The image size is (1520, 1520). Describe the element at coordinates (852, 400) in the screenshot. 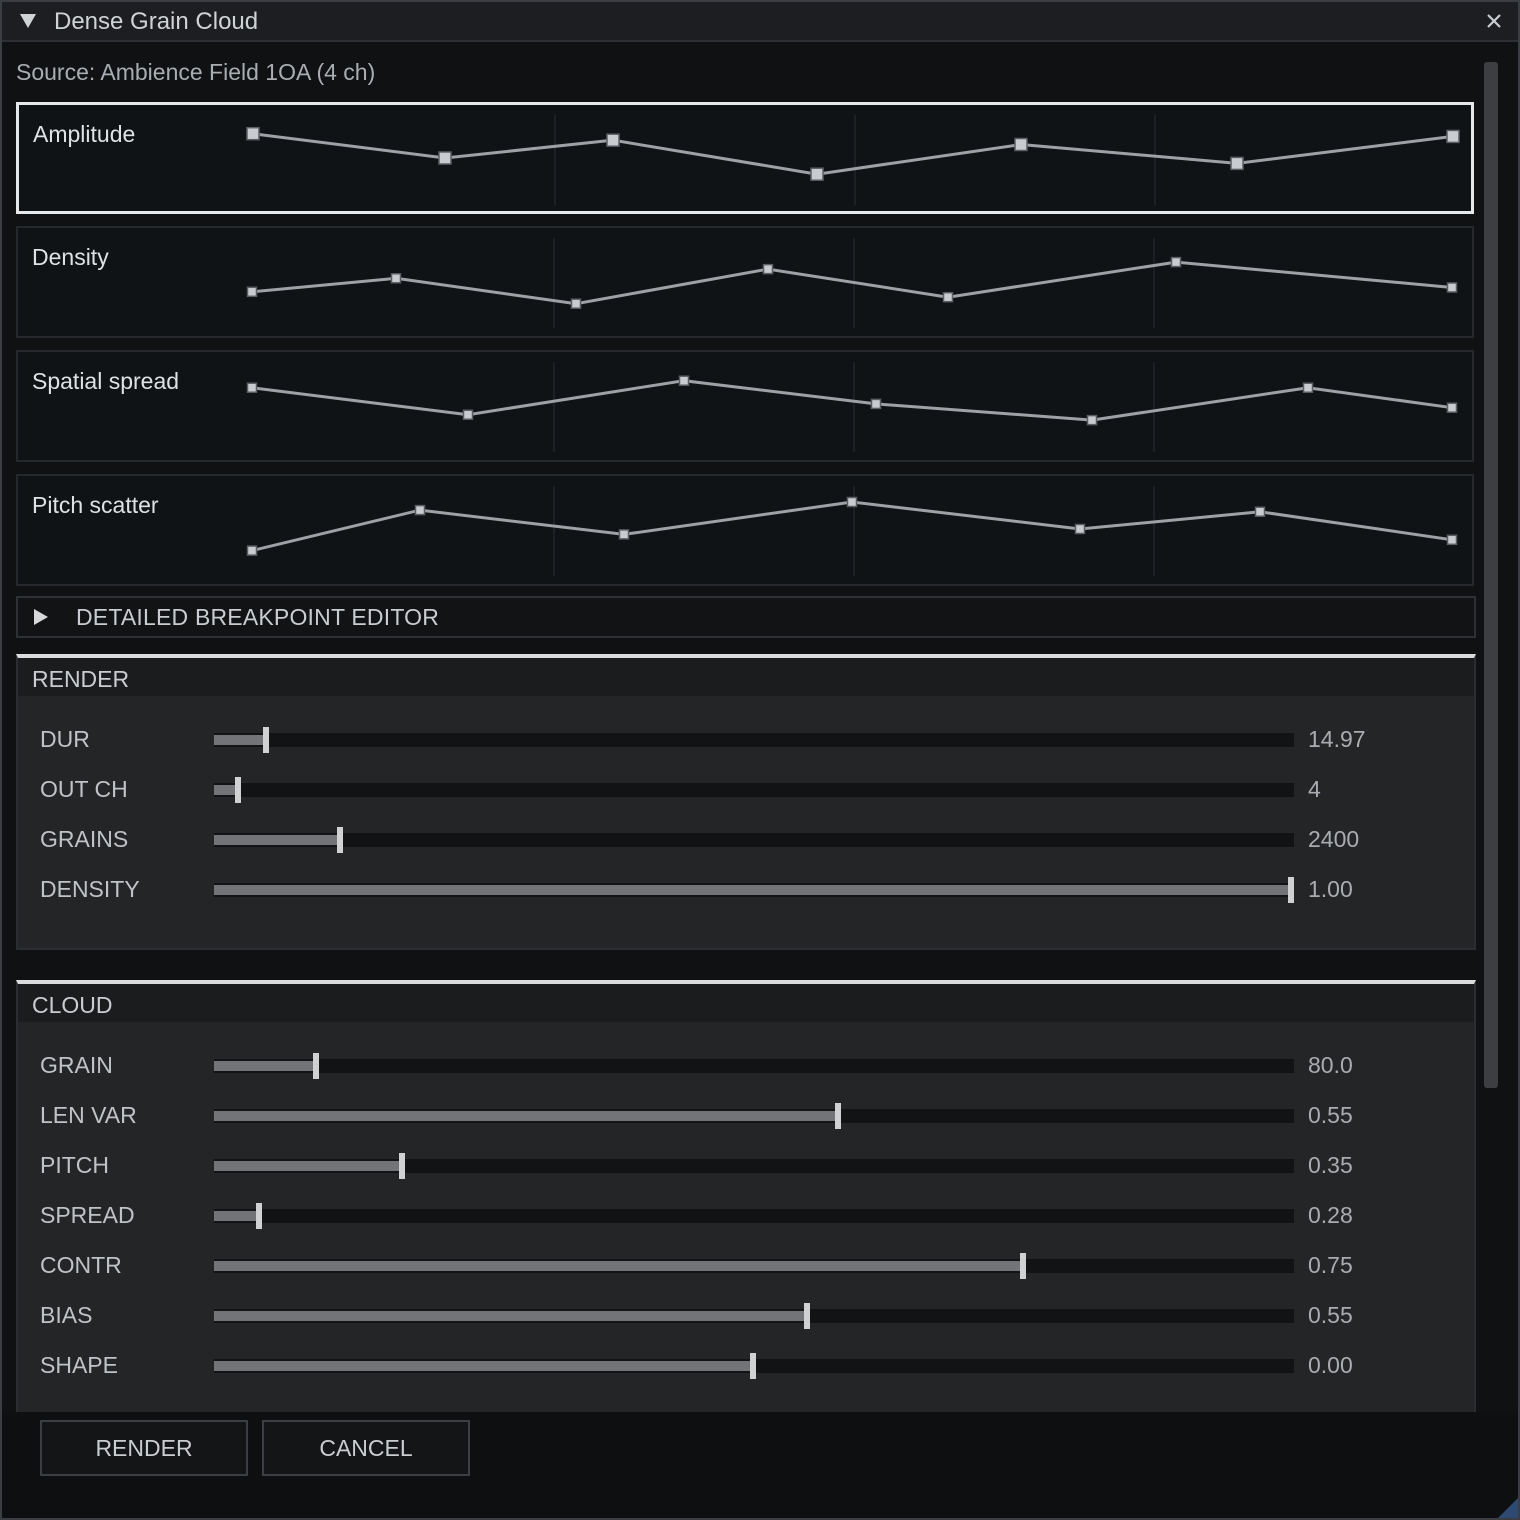

I see `envelope-curve` at that location.